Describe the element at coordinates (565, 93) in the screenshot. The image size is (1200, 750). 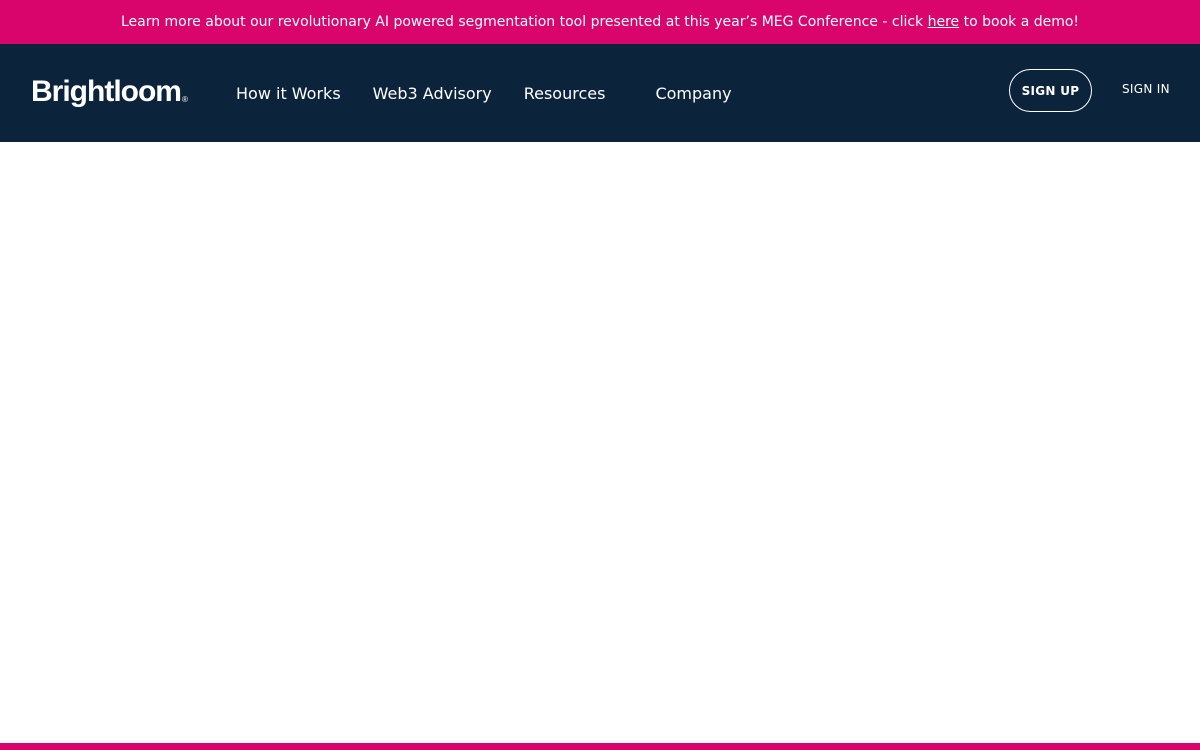
I see `nav-resources: Resources` at that location.